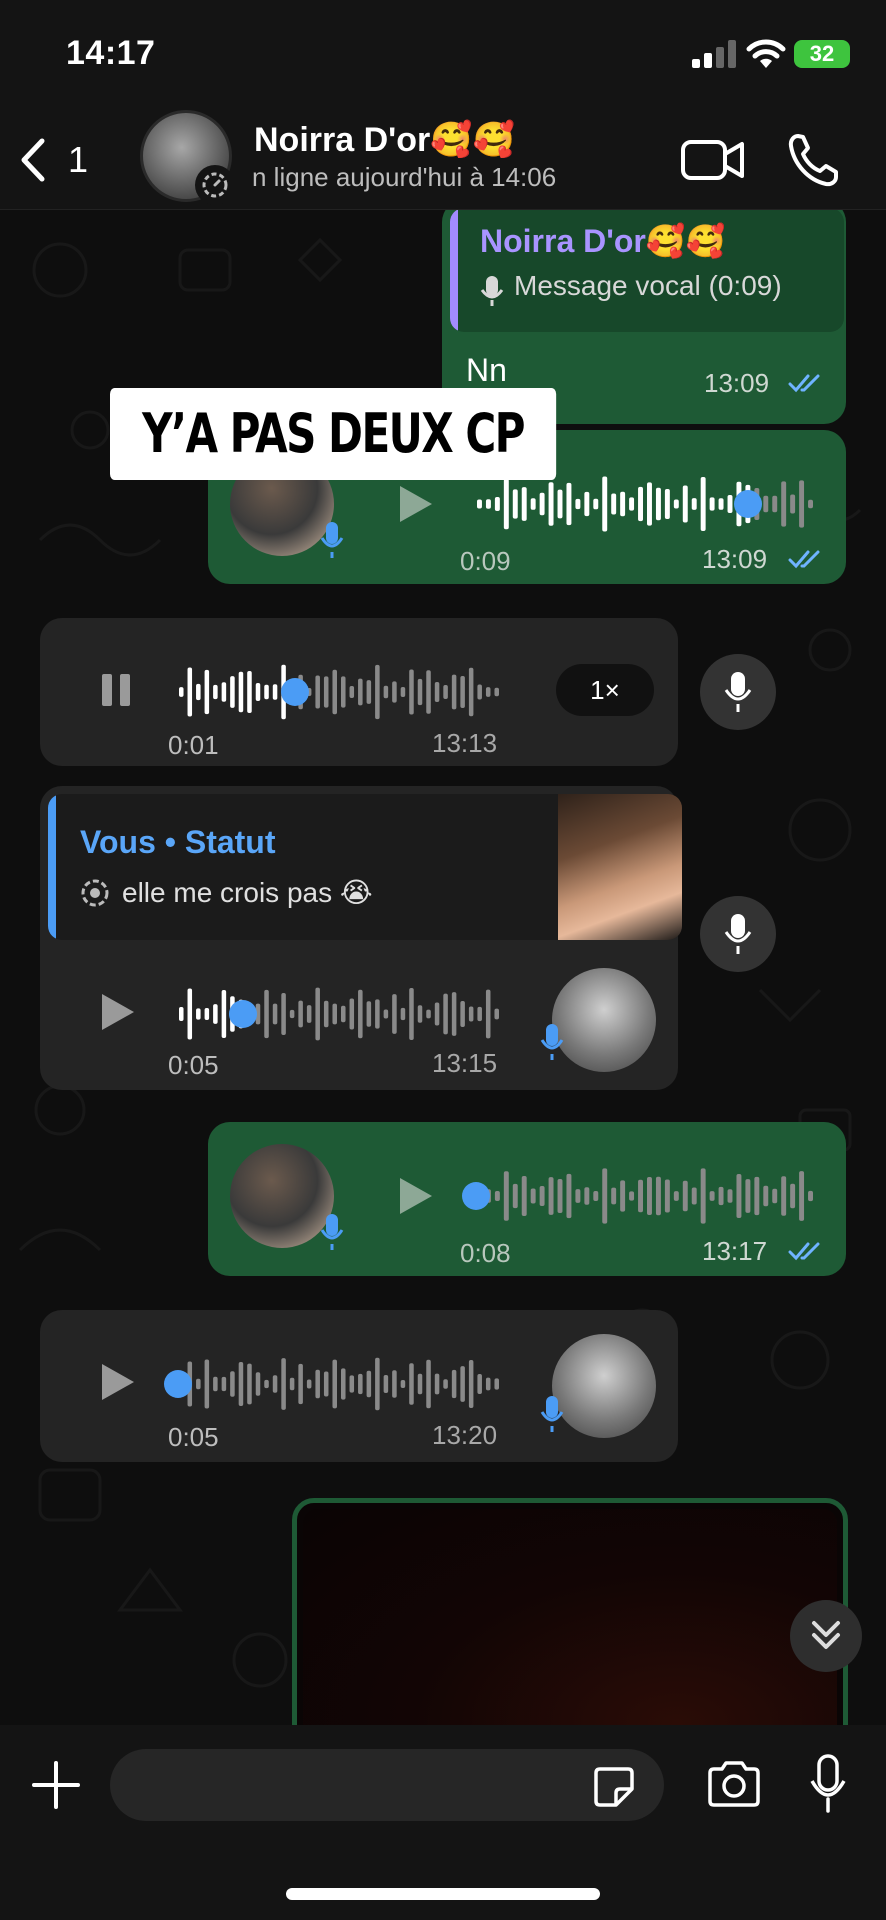  I want to click on voice-message-outgoing: 0:08 13:17, so click(527, 1199).